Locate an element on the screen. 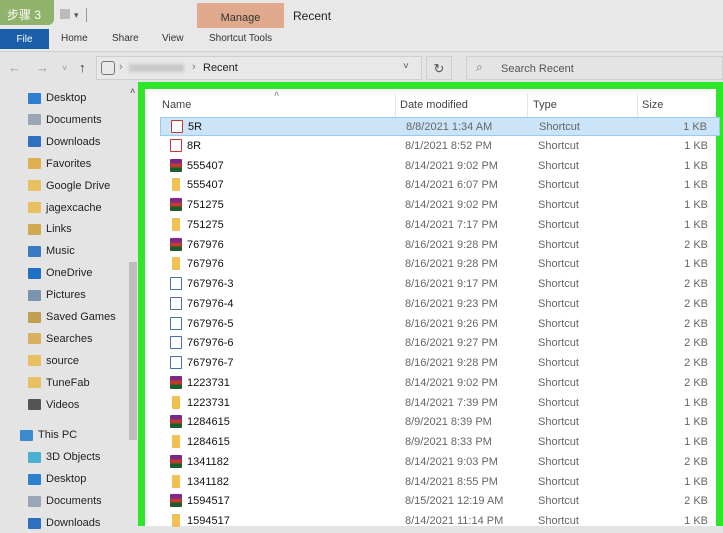 The height and width of the screenshot is (533, 723). img-file-icon is located at coordinates (176, 283).